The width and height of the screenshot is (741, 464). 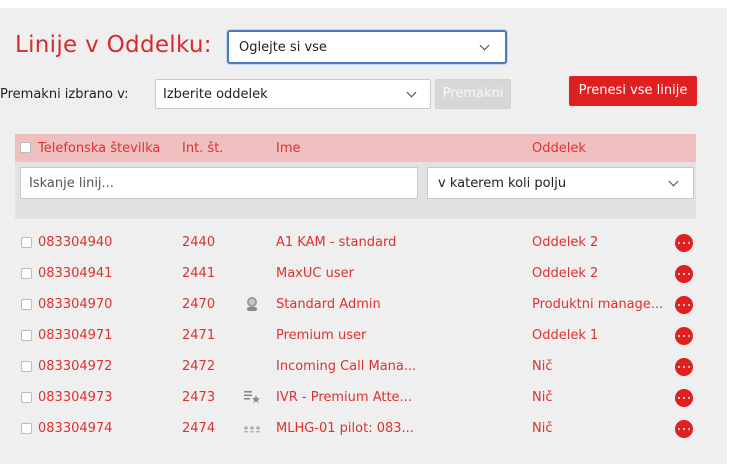 What do you see at coordinates (328, 304) in the screenshot?
I see `line-name: Standard Admin` at bounding box center [328, 304].